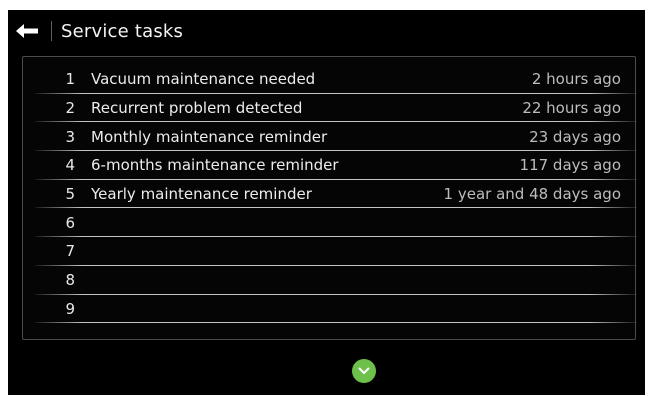 This screenshot has width=653, height=396. I want to click on chevron-down-icon, so click(364, 370).